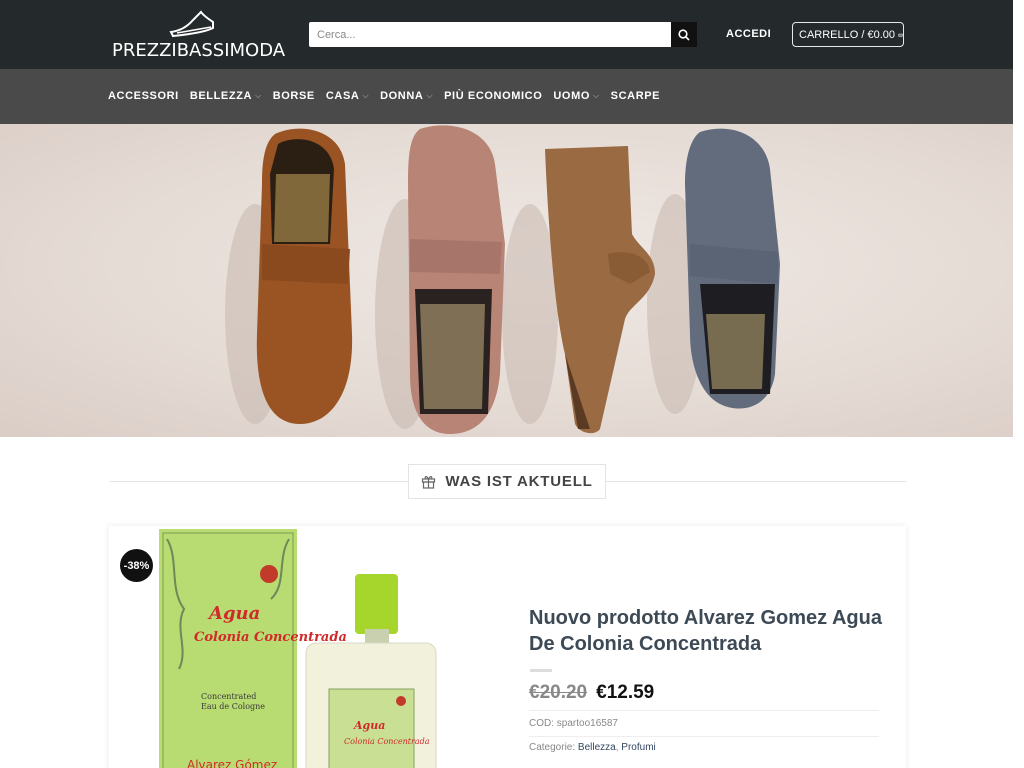  Describe the element at coordinates (591, 693) in the screenshot. I see `product-price: €20.20 €12.59` at that location.